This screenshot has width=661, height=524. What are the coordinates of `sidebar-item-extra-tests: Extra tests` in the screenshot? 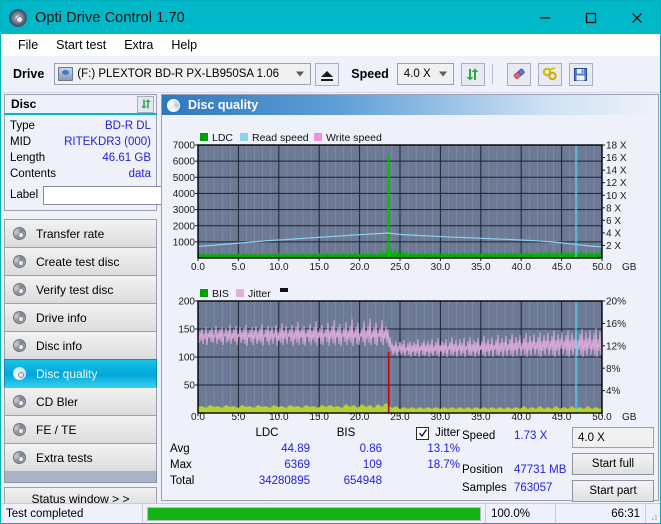 It's located at (80, 457).